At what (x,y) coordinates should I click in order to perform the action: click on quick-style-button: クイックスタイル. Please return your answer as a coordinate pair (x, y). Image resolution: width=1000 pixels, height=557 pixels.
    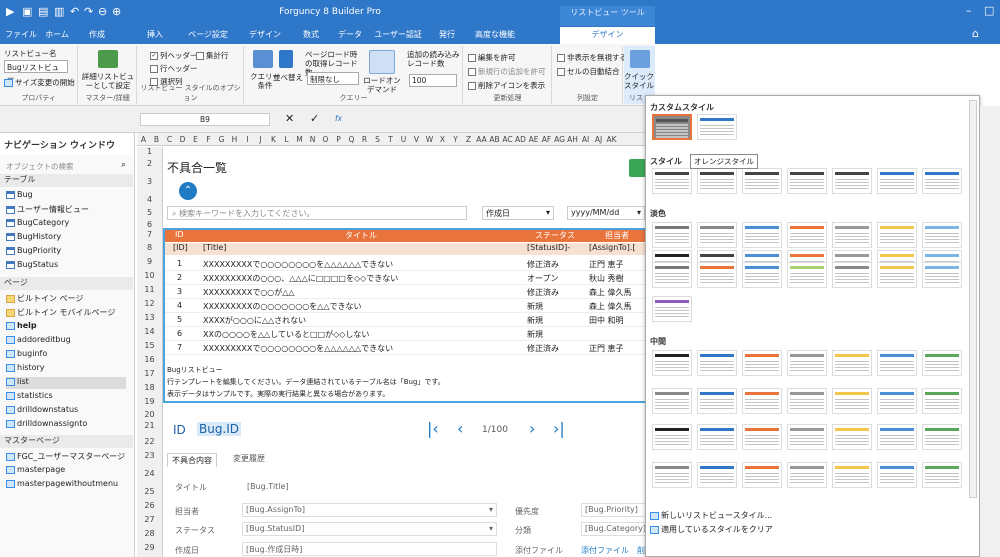
    Looking at the image, I should click on (639, 81).